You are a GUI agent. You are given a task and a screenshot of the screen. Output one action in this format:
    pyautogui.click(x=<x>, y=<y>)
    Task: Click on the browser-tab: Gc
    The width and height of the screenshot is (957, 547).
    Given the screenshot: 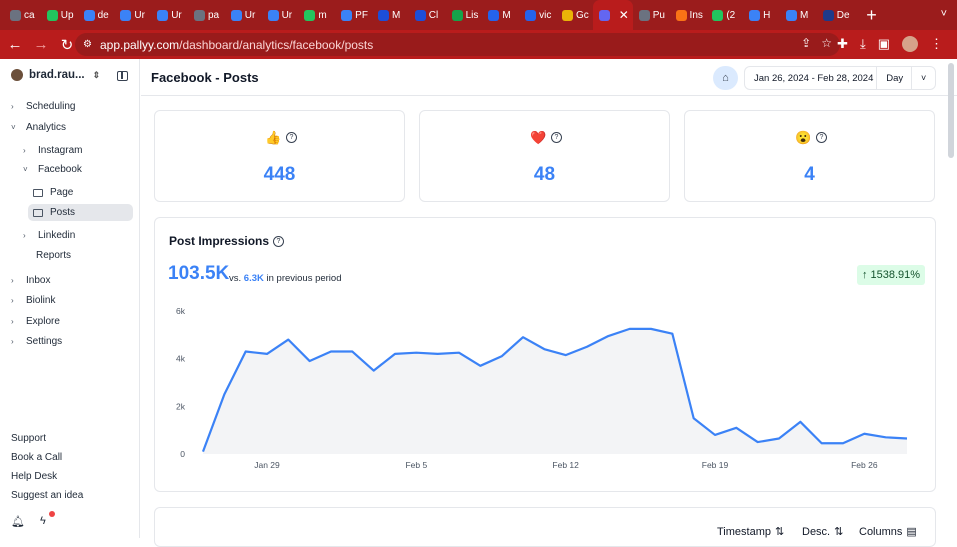 What is the action you would take?
    pyautogui.click(x=574, y=15)
    